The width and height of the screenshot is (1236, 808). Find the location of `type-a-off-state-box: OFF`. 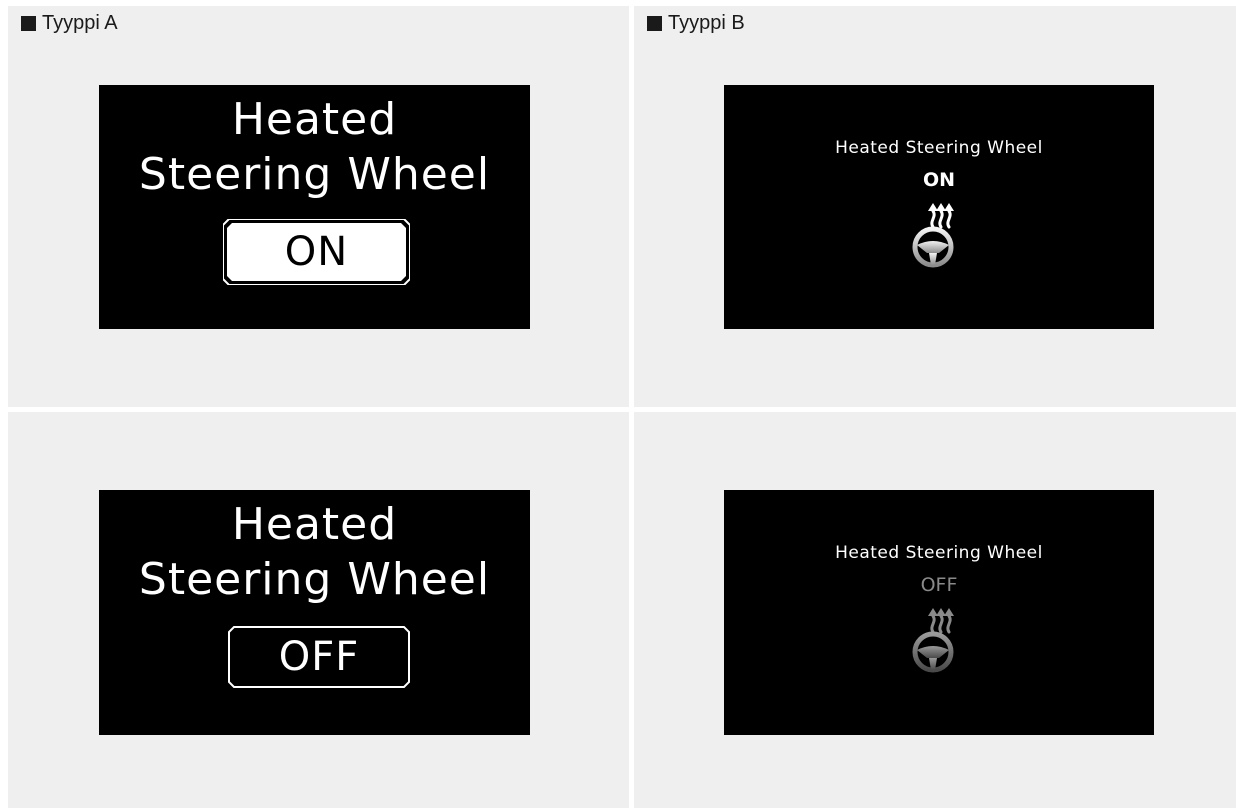

type-a-off-state-box: OFF is located at coordinates (319, 657).